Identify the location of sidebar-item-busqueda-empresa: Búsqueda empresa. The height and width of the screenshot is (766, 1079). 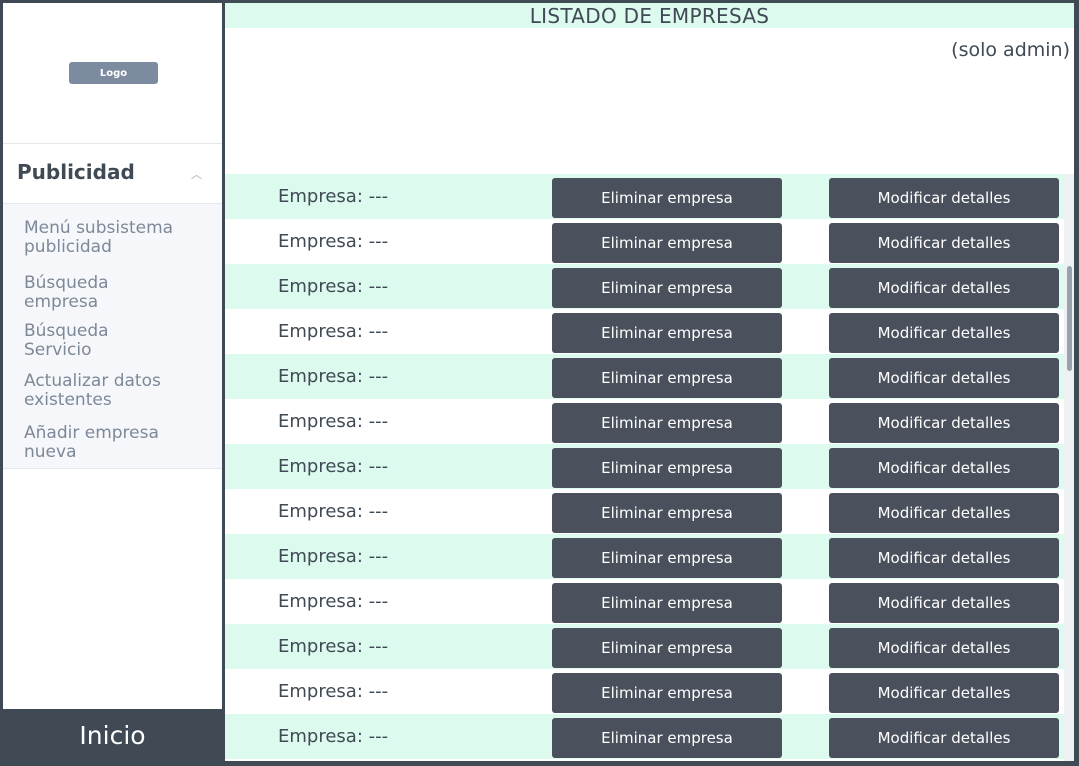
(79, 293).